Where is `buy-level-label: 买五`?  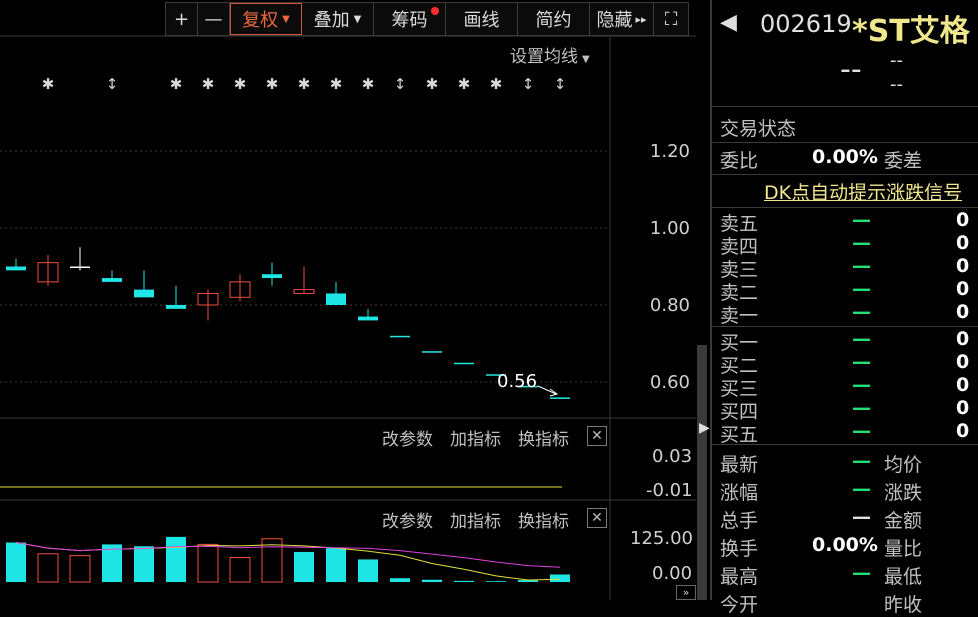 buy-level-label: 买五 is located at coordinates (739, 435).